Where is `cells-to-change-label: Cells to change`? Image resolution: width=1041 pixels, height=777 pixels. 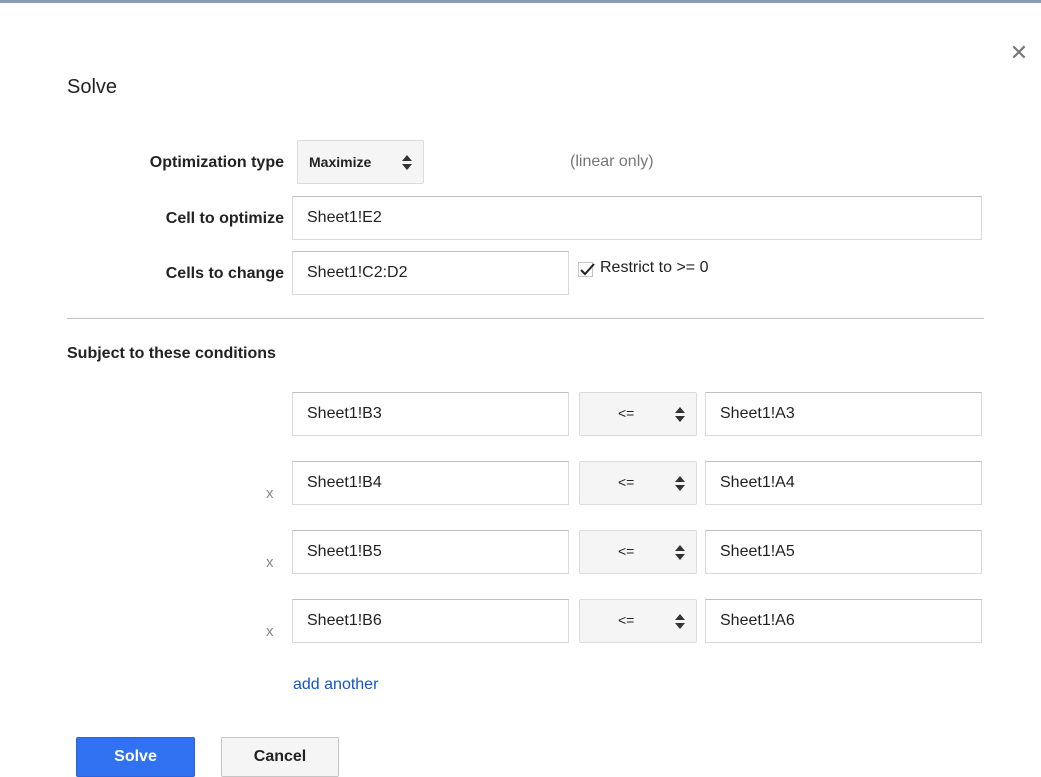
cells-to-change-label: Cells to change is located at coordinates (224, 273).